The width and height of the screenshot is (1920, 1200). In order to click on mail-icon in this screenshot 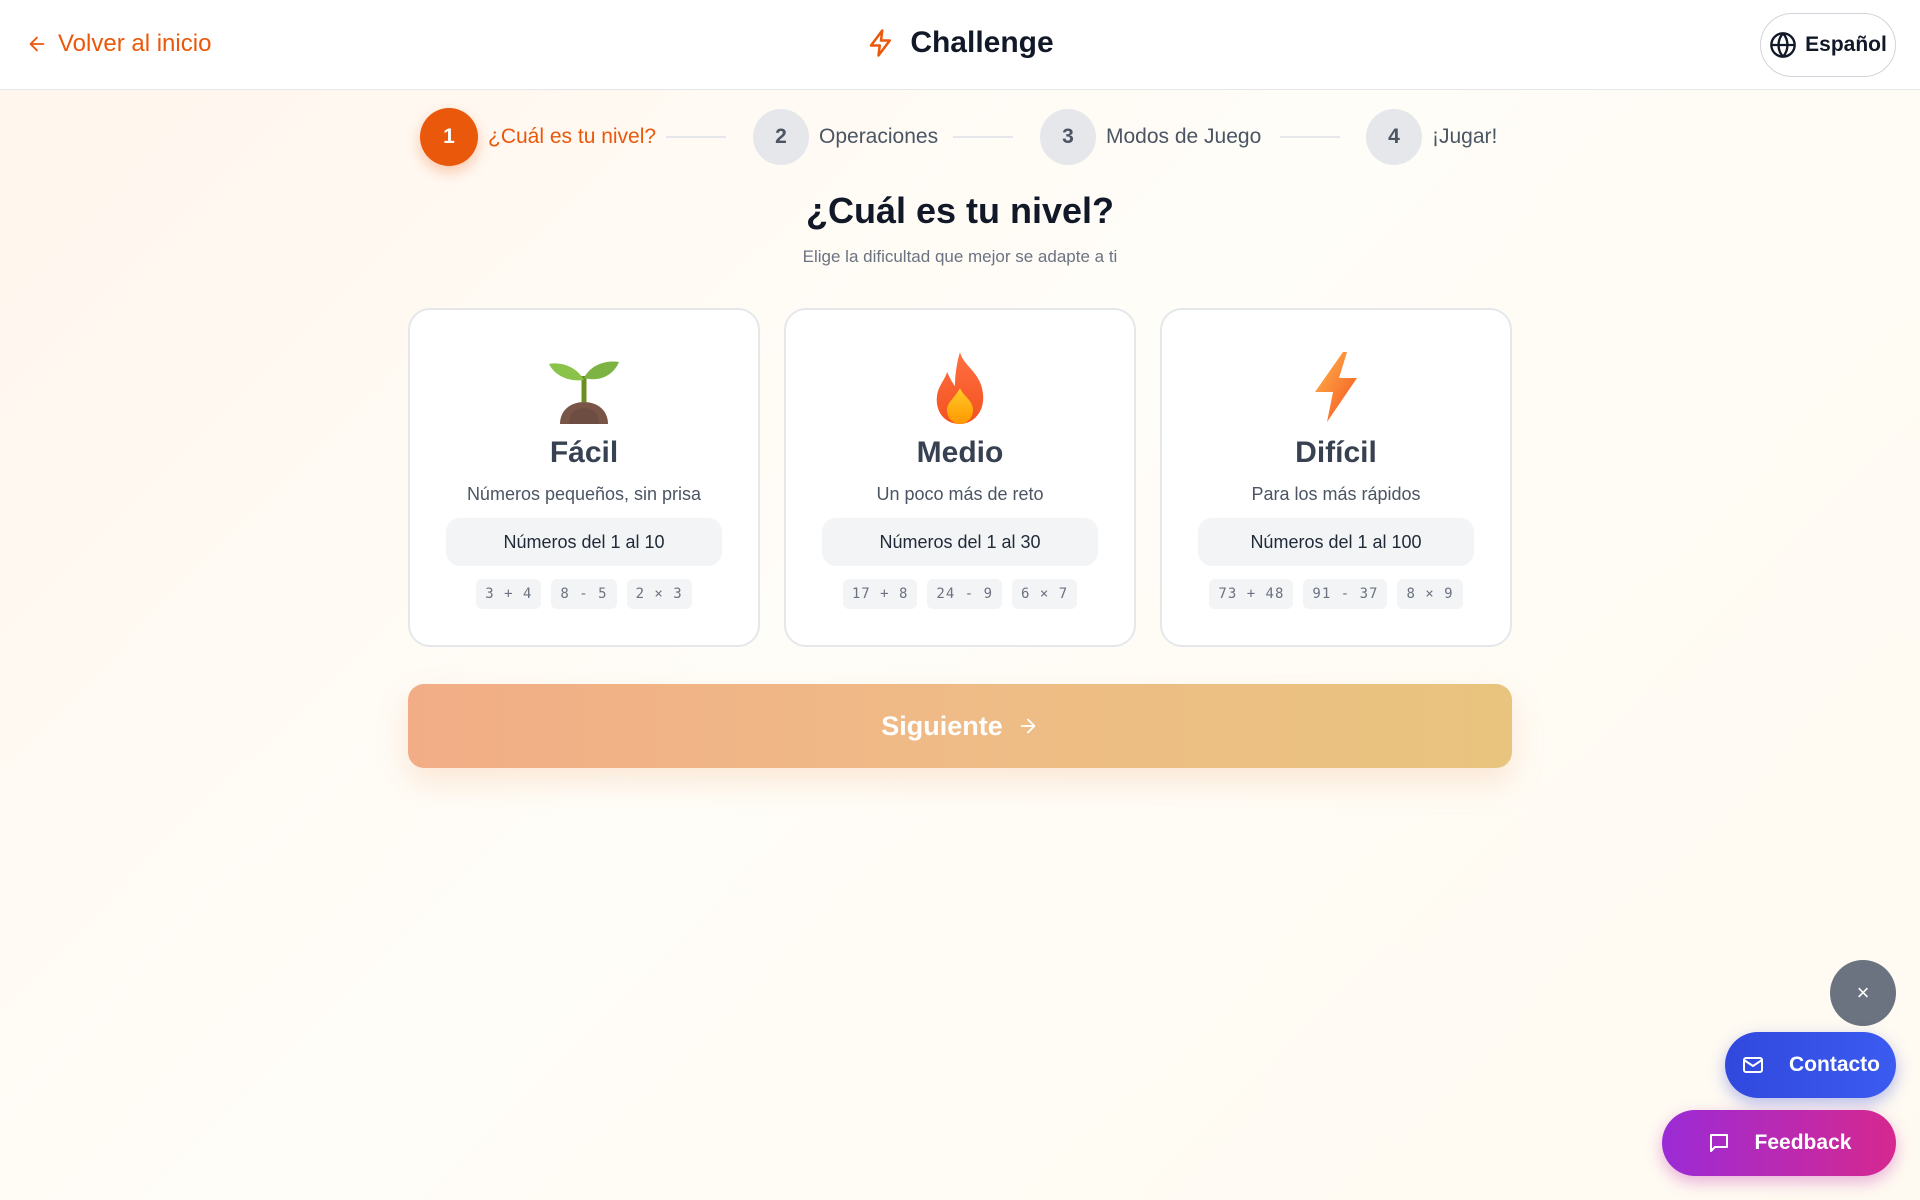, I will do `click(1753, 1065)`.